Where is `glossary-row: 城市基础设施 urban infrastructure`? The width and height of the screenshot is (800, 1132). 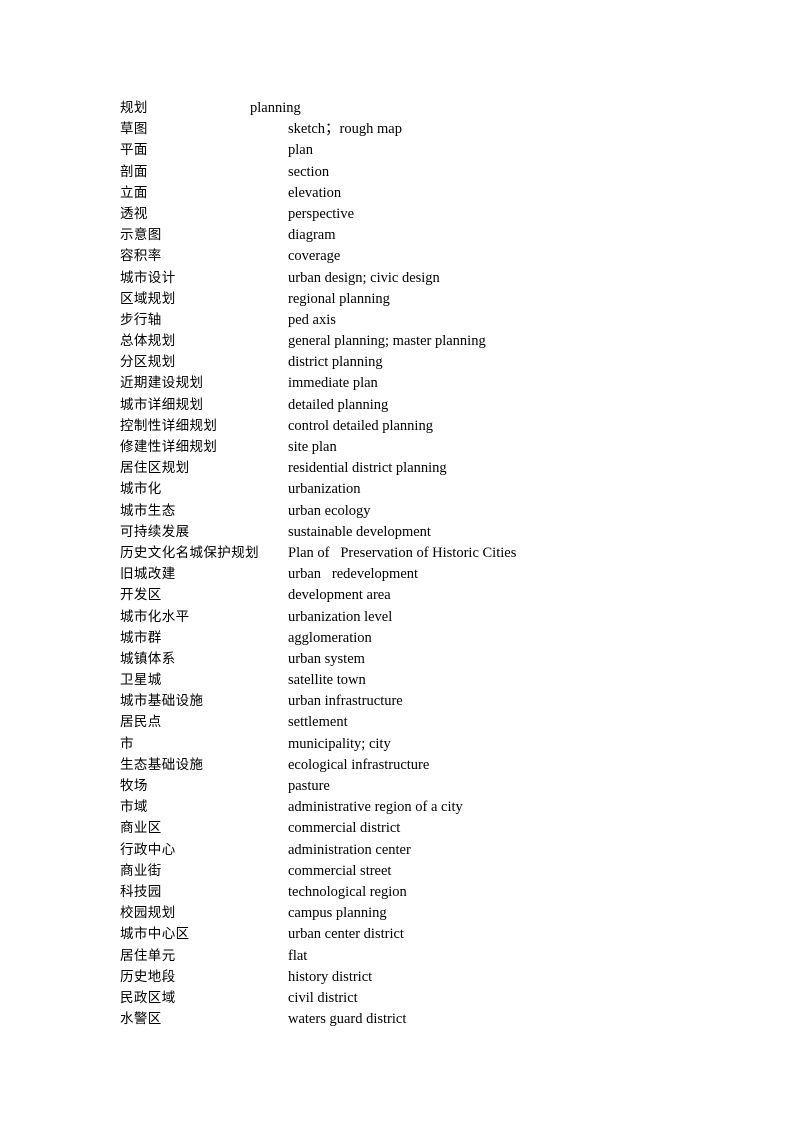
glossary-row: 城市基础设施 urban infrastructure is located at coordinates (440, 701).